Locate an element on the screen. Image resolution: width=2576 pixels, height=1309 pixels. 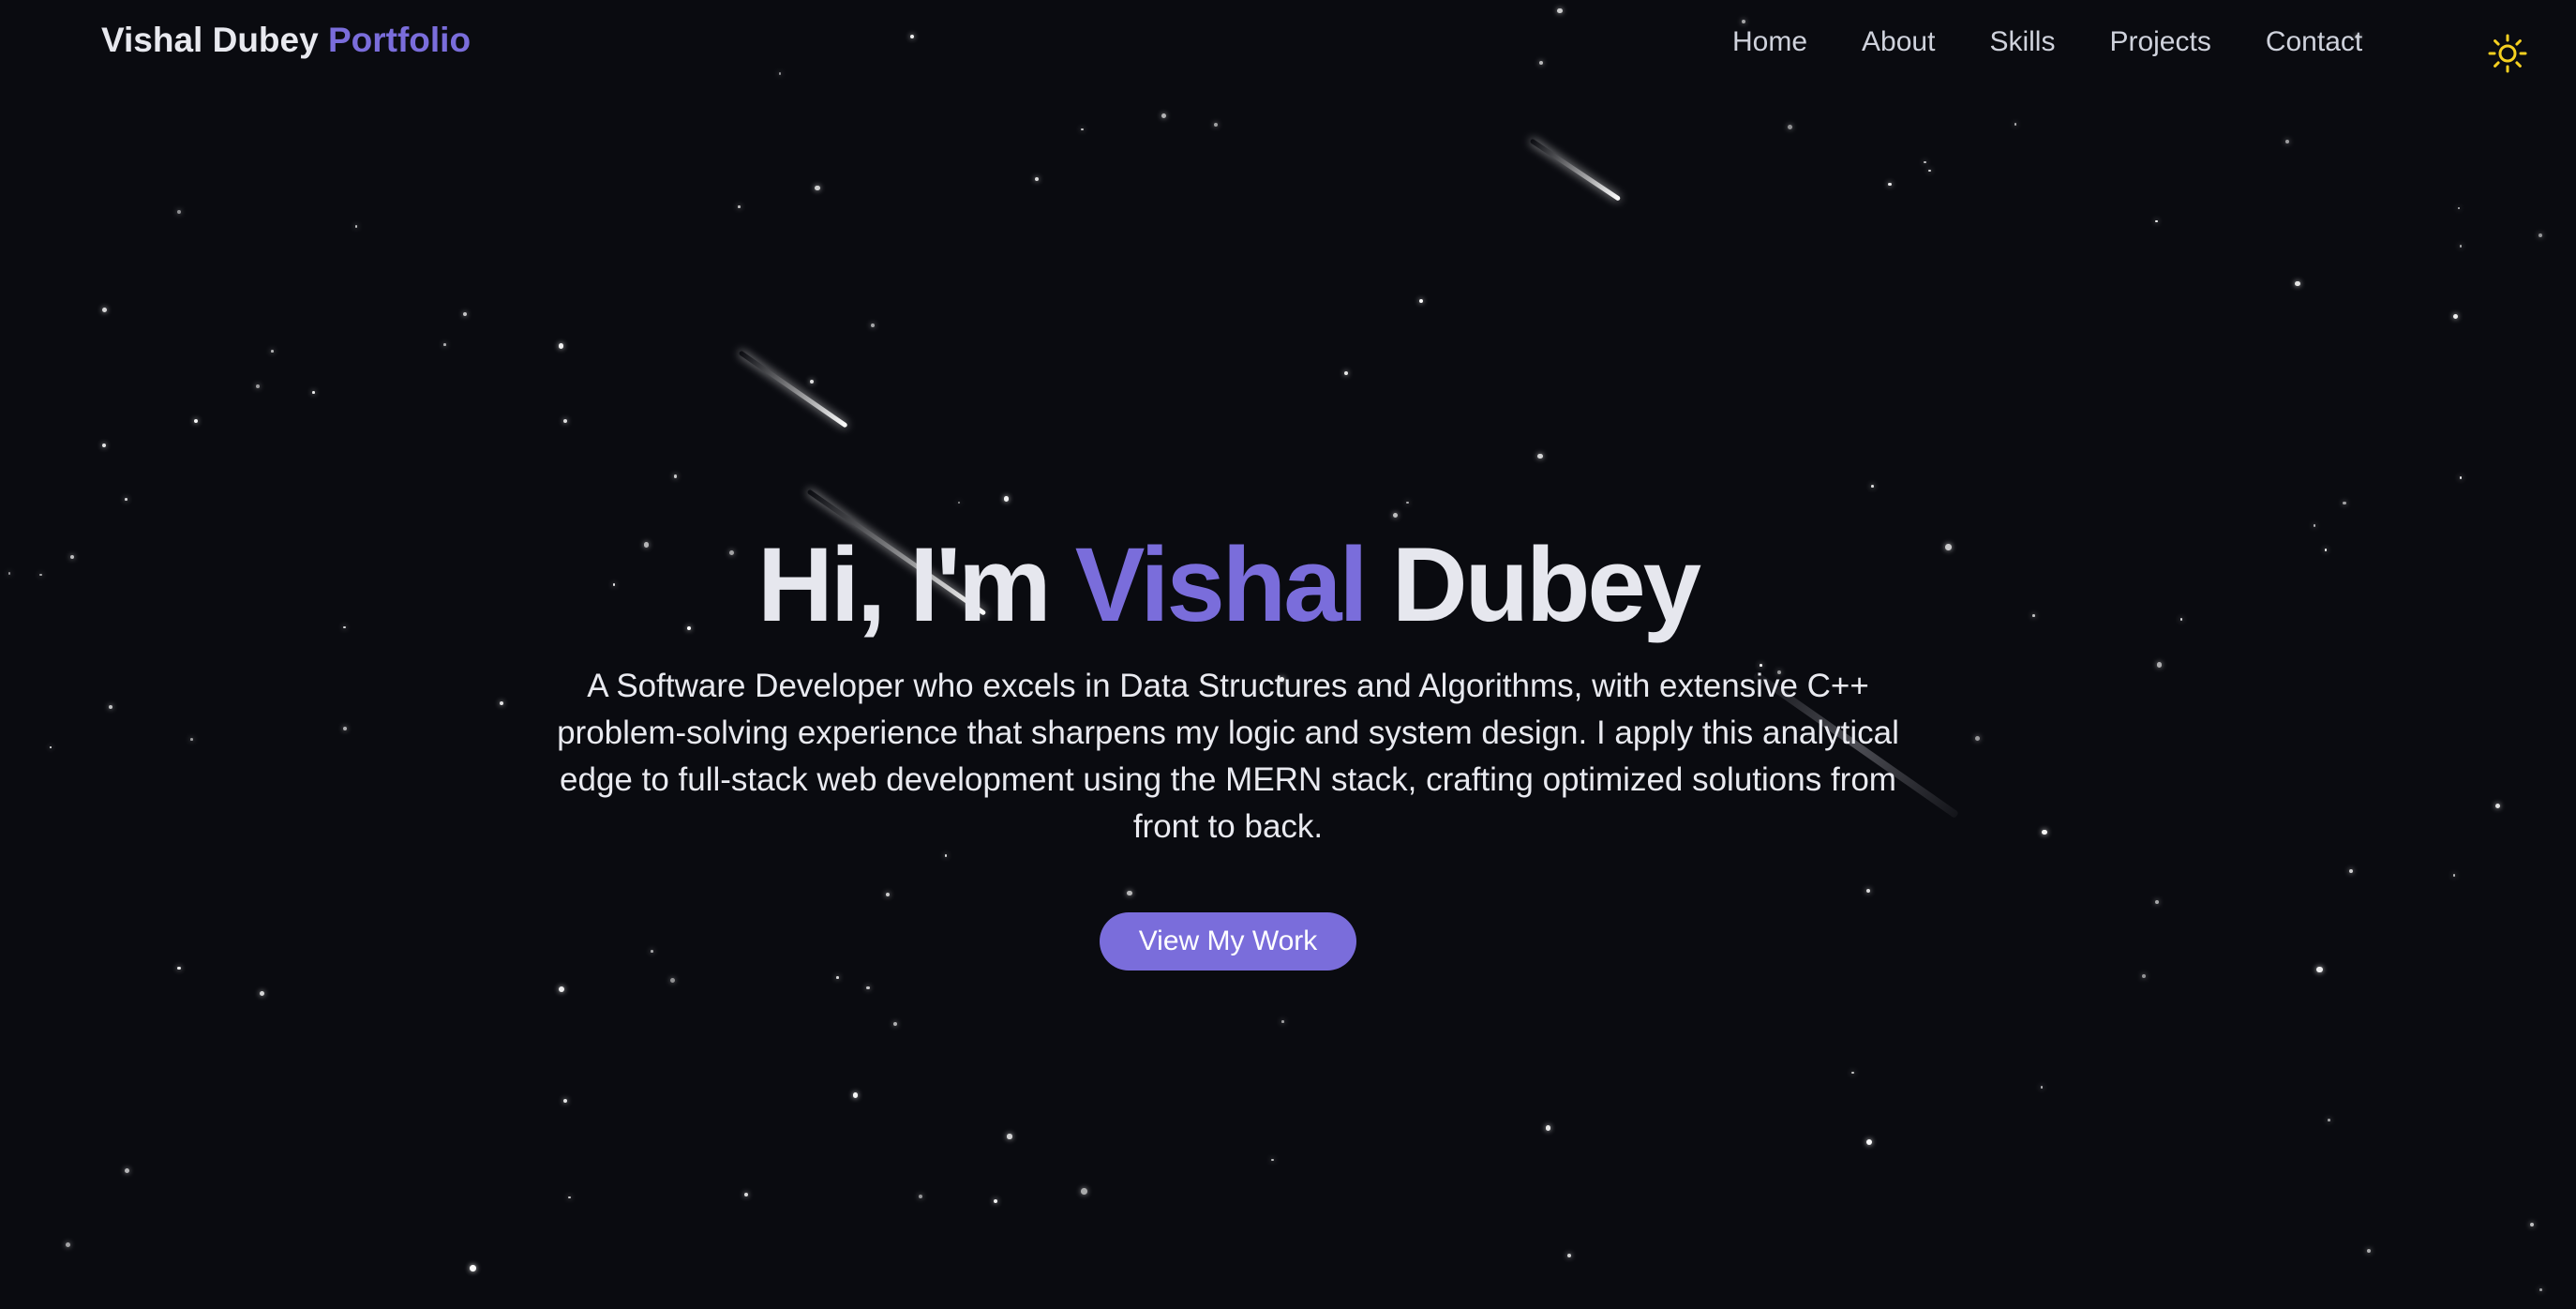
nav-projects: Projects is located at coordinates (2159, 42).